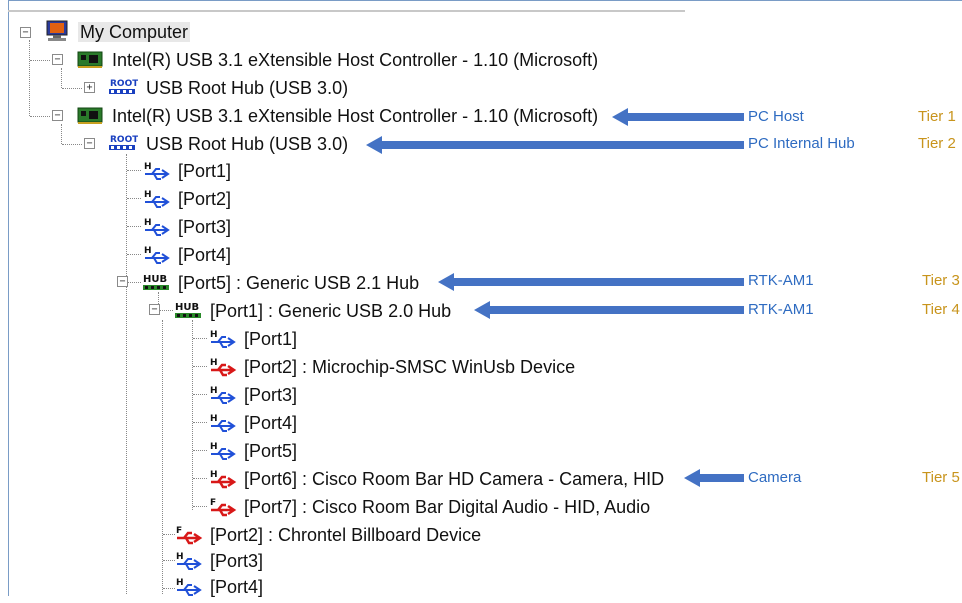 This screenshot has height=603, width=962. Describe the element at coordinates (91, 59) in the screenshot. I see `host-controller-icon` at that location.